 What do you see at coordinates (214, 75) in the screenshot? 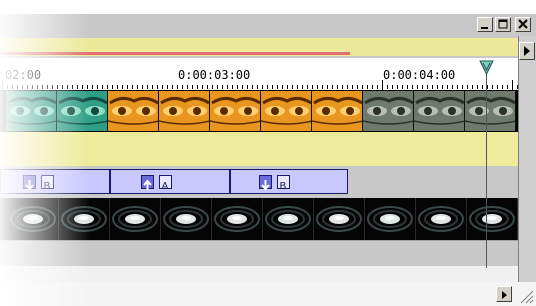
I see `ruler-label-1: 0:00:03:00` at bounding box center [214, 75].